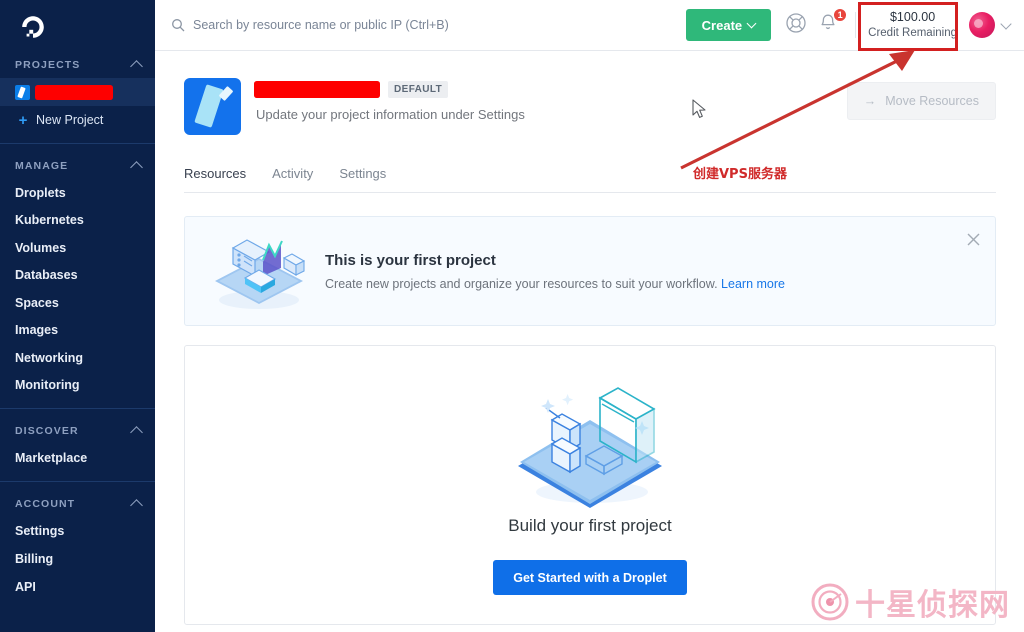  Describe the element at coordinates (410, 260) in the screenshot. I see `banner-title: This is your first project` at that location.